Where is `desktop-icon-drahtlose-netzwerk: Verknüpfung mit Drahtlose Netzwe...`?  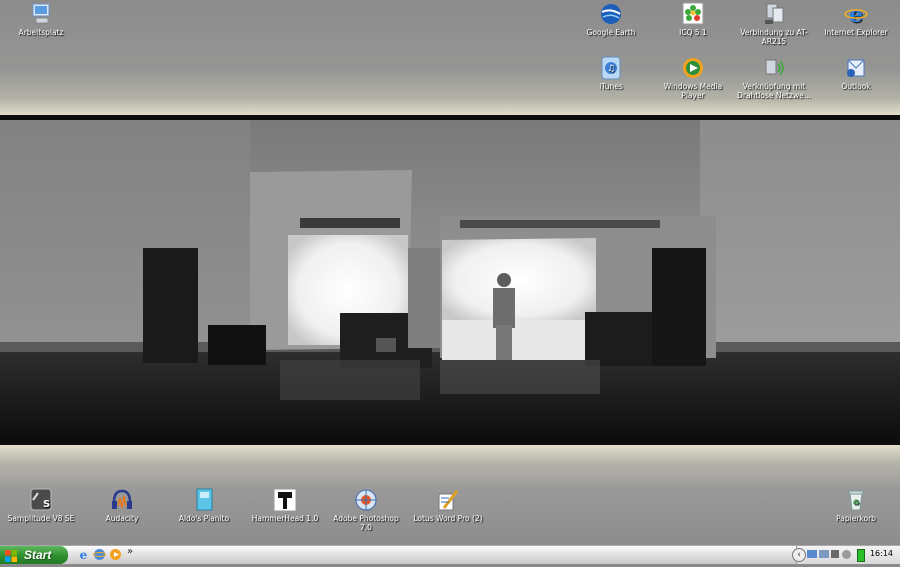 desktop-icon-drahtlose-netzwerk: Verknüpfung mit Drahtlose Netzwe... is located at coordinates (774, 78).